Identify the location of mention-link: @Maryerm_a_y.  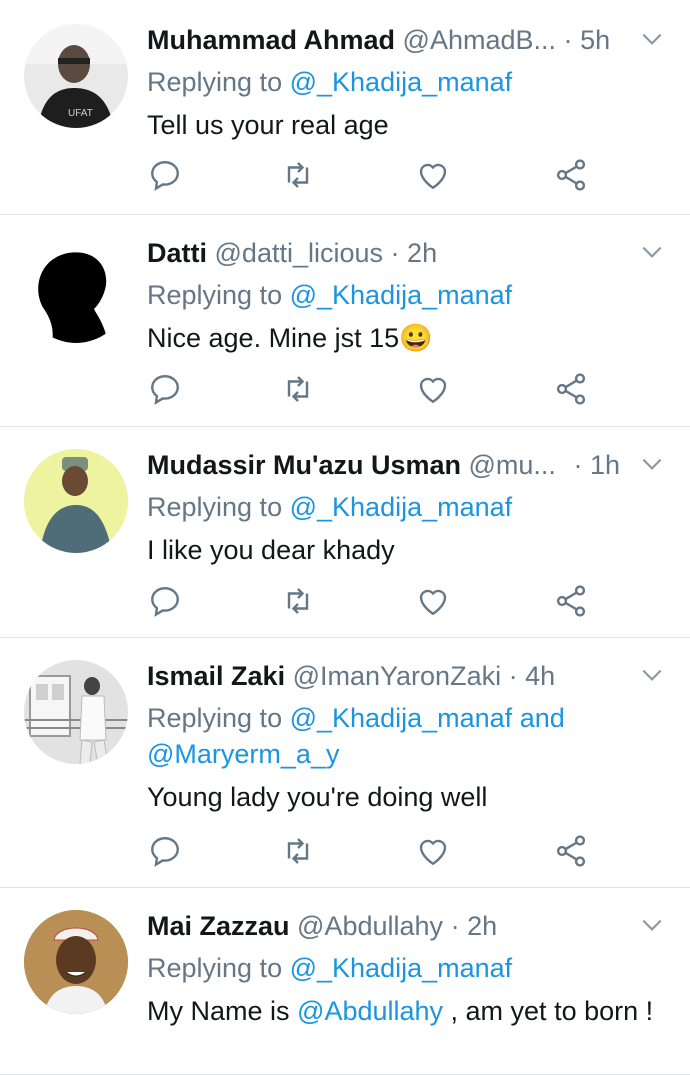
(243, 754).